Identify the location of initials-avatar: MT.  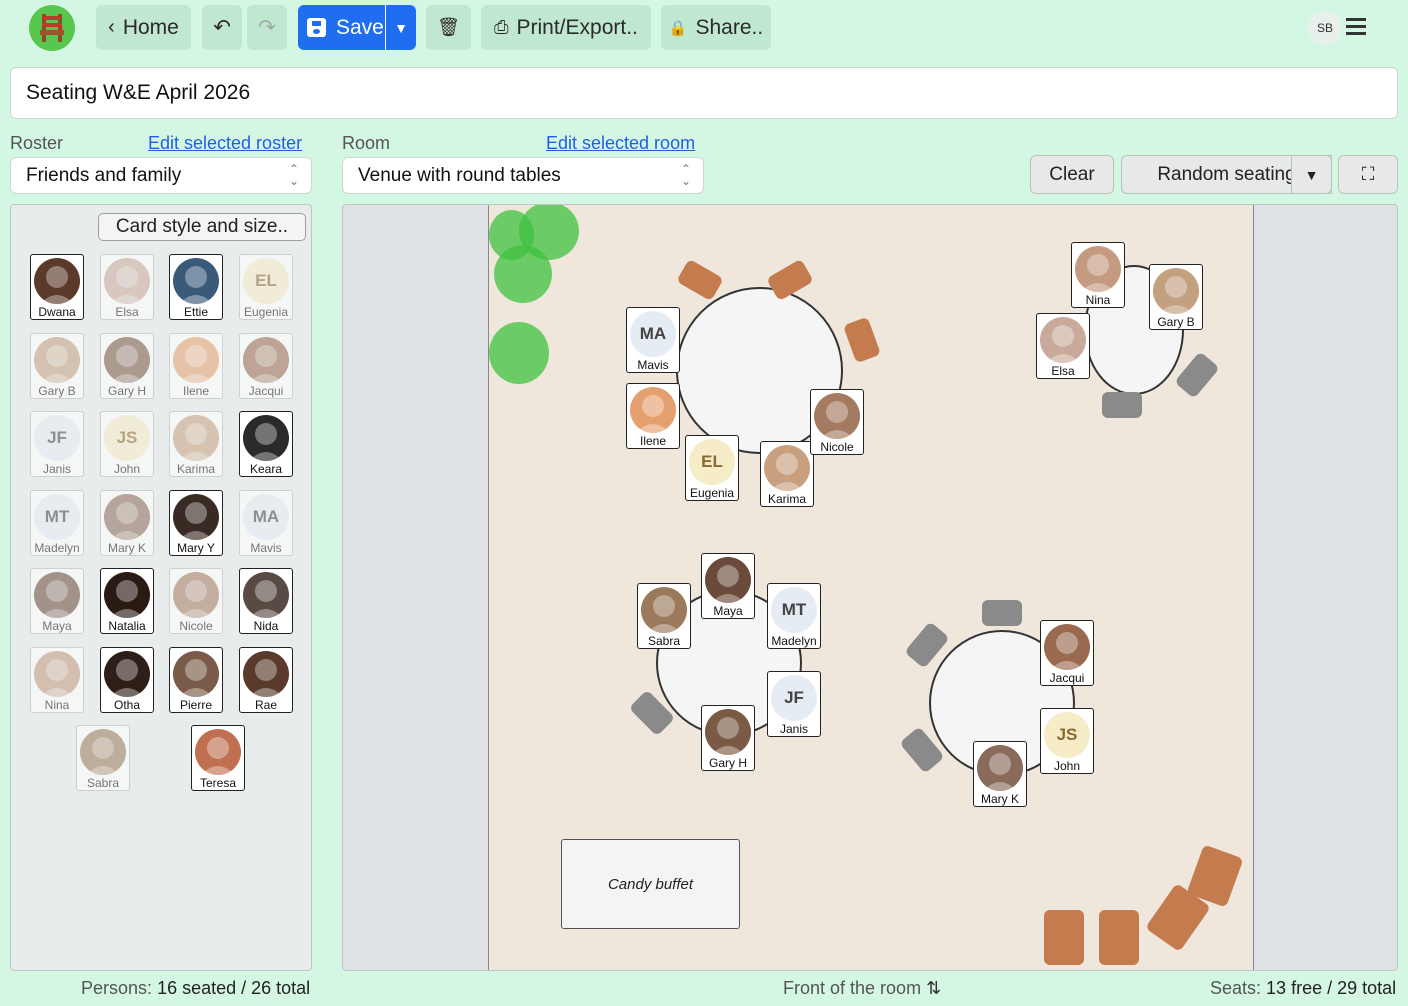
(794, 610).